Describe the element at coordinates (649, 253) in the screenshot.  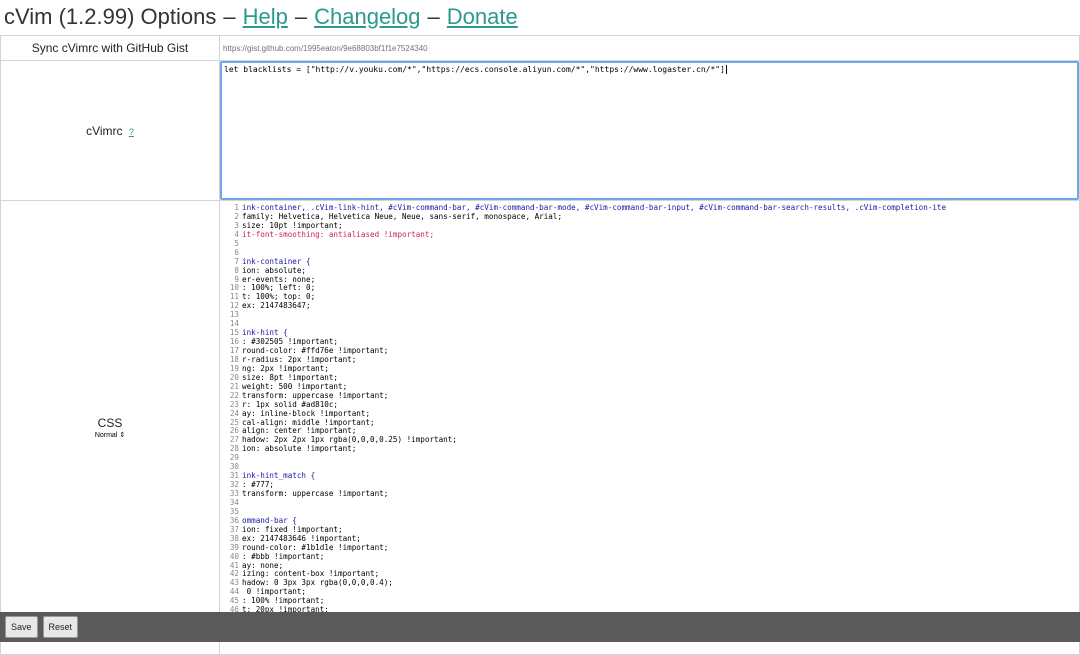
I see `code-line: 6` at that location.